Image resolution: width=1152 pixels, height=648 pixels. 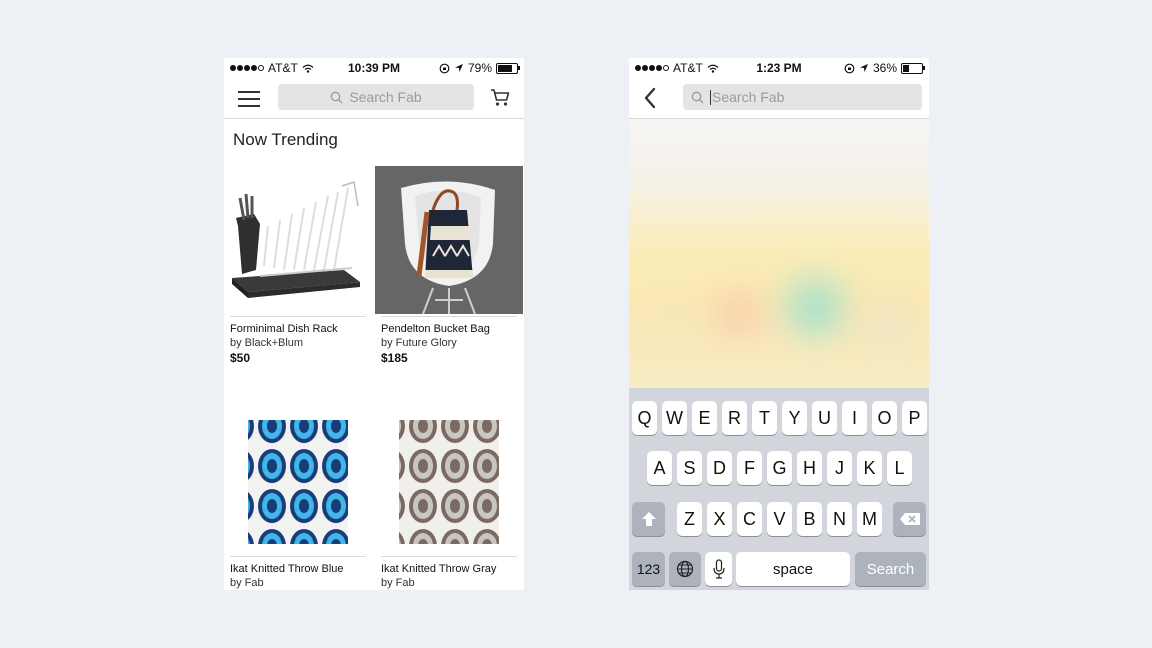 What do you see at coordinates (285, 139) in the screenshot?
I see `section-title: Now Trending` at bounding box center [285, 139].